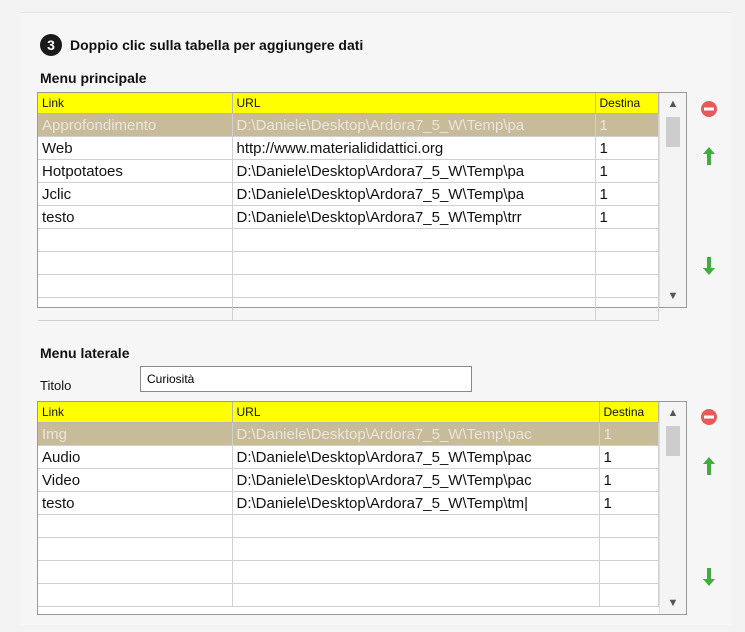 The height and width of the screenshot is (632, 745). Describe the element at coordinates (85, 353) in the screenshot. I see `menu-laterale-title: Menu laterale` at that location.